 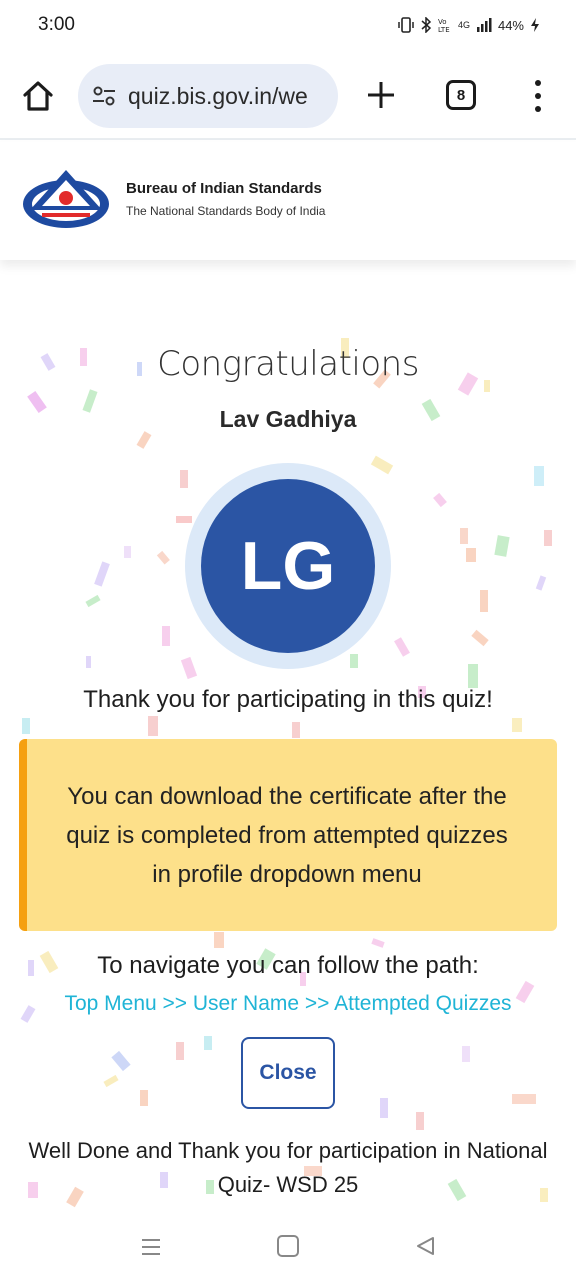 What do you see at coordinates (104, 96) in the screenshot?
I see `site-settings-icon` at bounding box center [104, 96].